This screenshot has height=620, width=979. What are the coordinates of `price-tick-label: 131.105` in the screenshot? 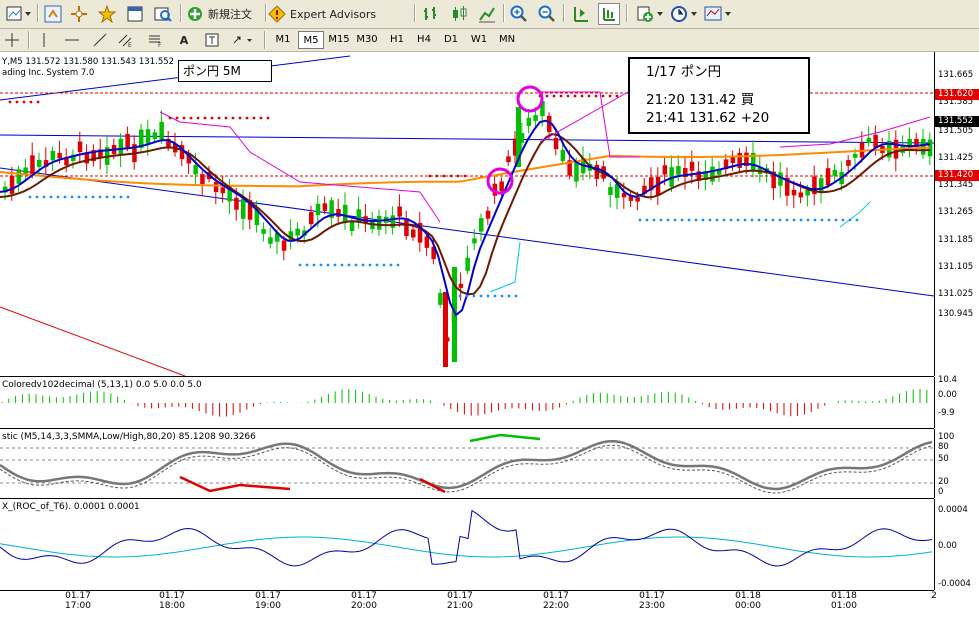 It's located at (956, 267).